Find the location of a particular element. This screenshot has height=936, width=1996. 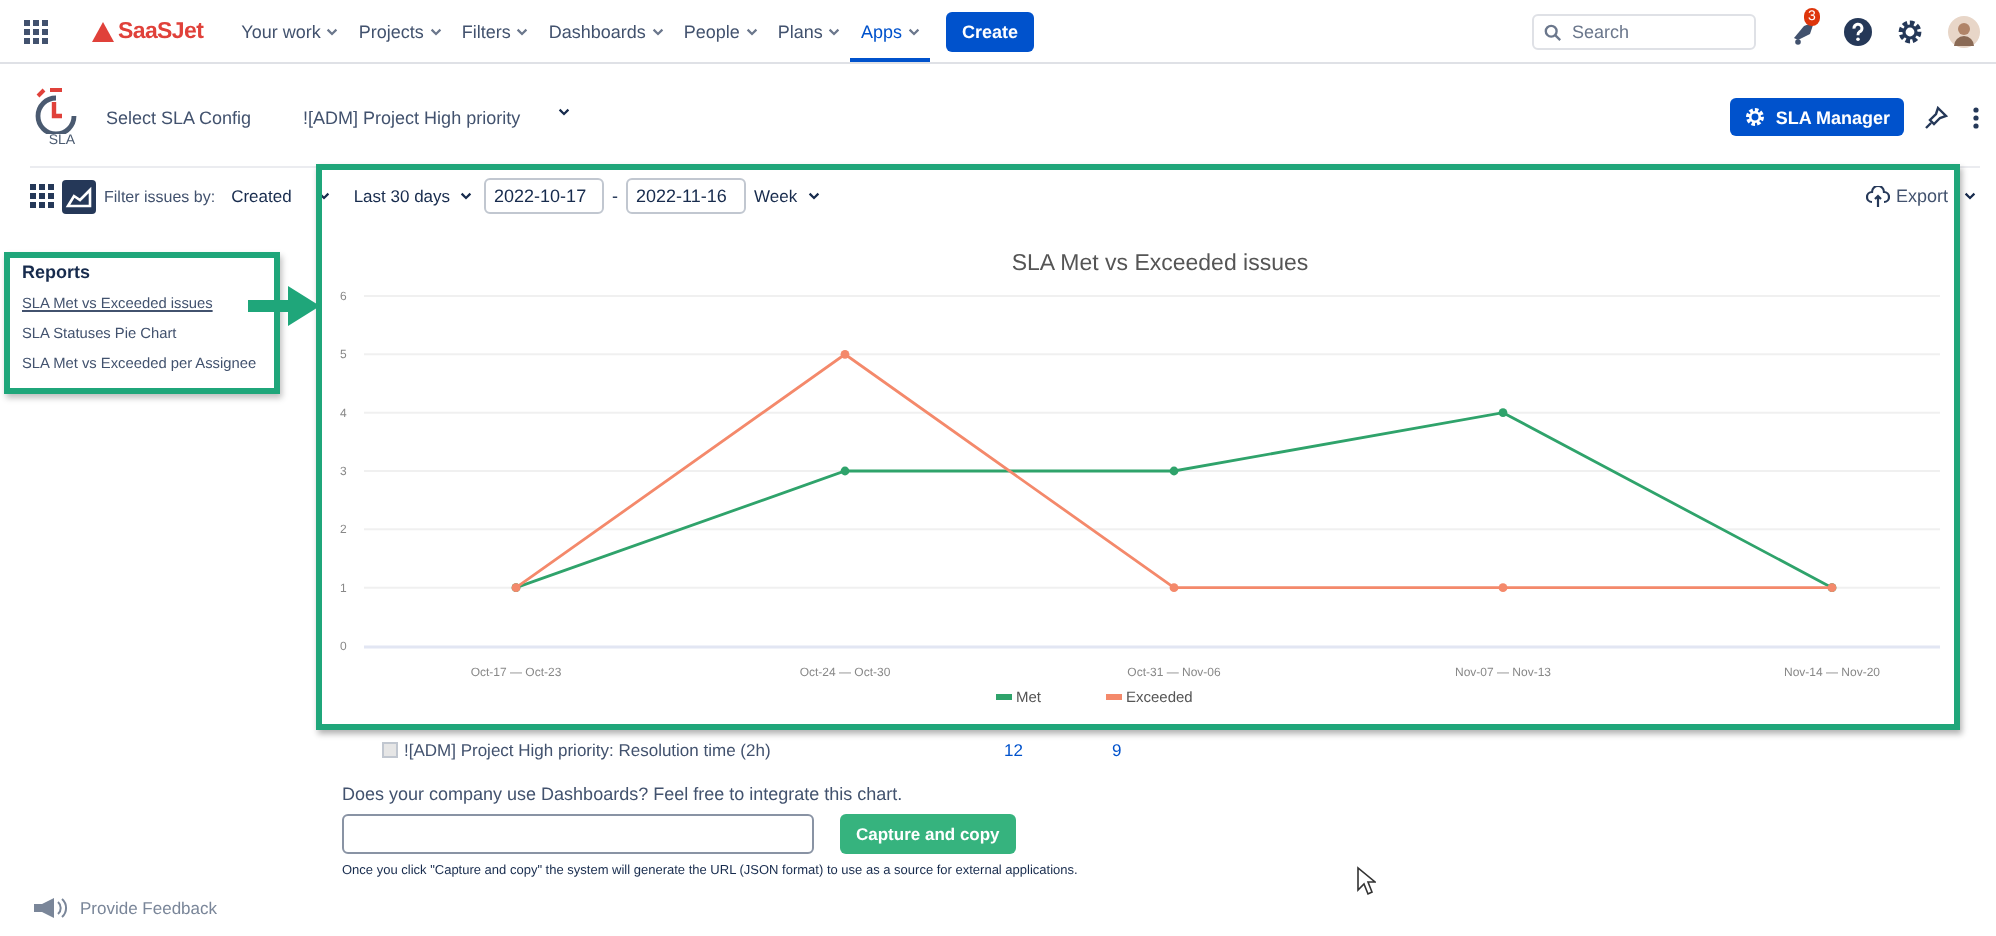

logo-icon is located at coordinates (103, 31).